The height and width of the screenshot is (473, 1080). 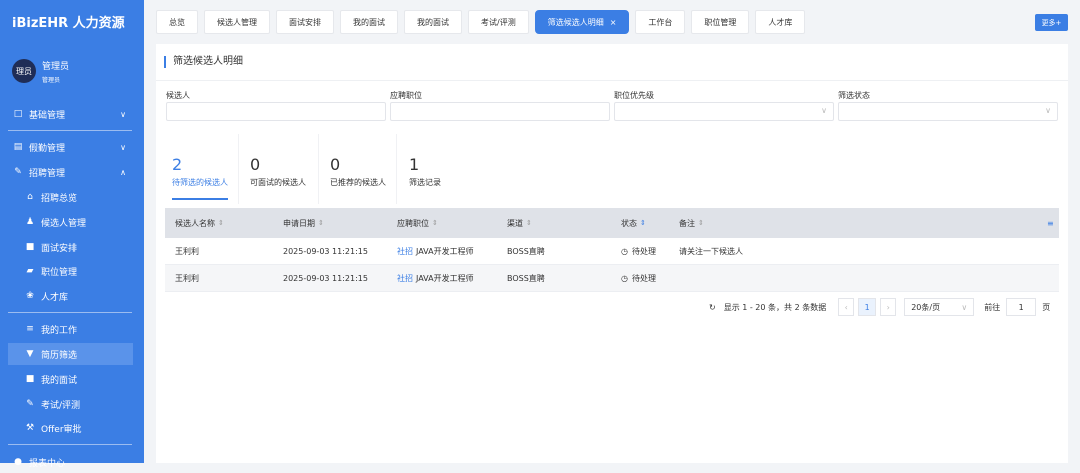 What do you see at coordinates (1051, 22) in the screenshot?
I see `more-tabs-button: 更多+` at bounding box center [1051, 22].